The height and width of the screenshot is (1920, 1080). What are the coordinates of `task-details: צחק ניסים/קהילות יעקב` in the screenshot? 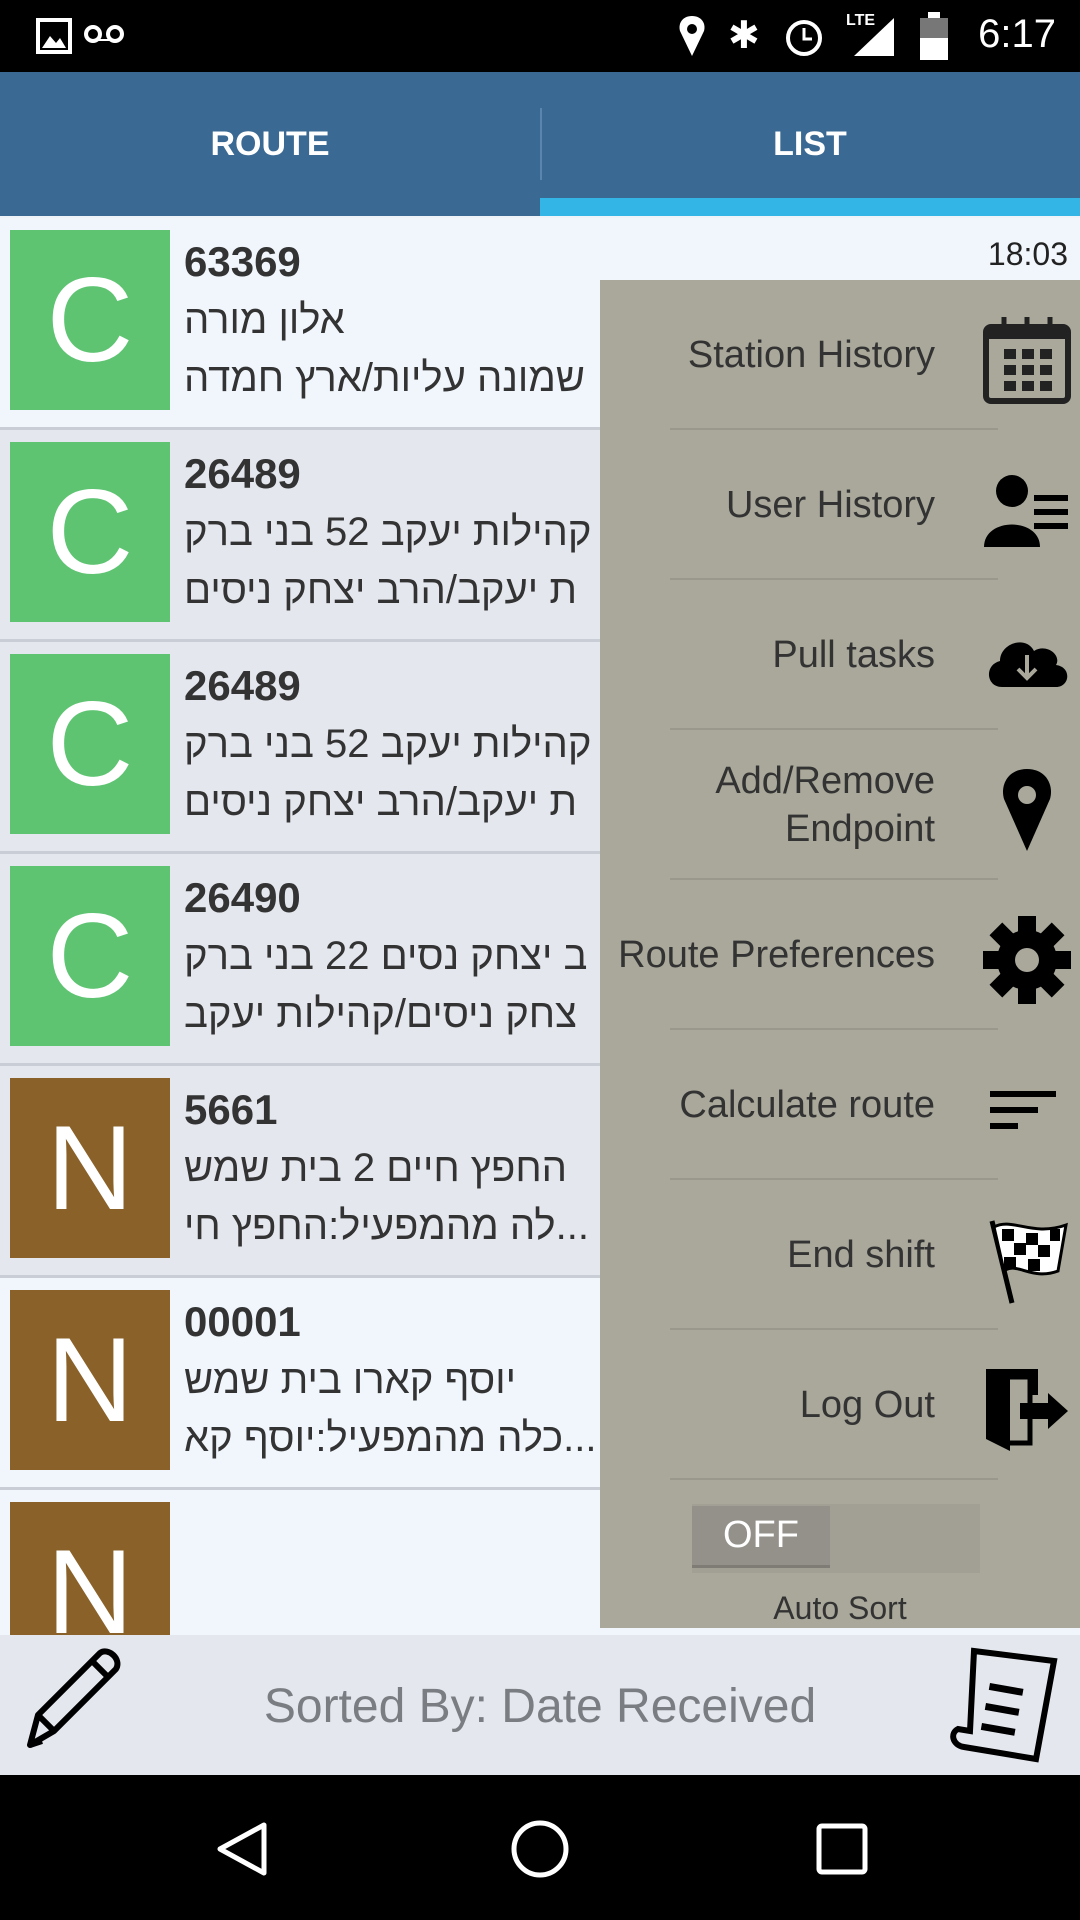 It's located at (380, 1014).